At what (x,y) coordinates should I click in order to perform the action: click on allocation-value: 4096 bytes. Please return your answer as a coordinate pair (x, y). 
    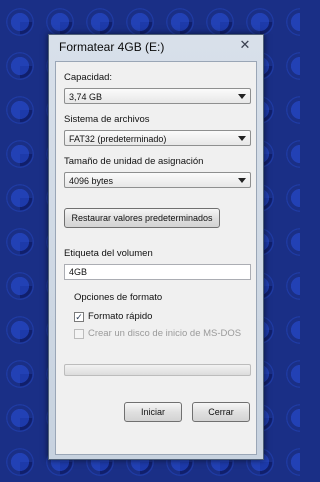
    Looking at the image, I should click on (91, 181).